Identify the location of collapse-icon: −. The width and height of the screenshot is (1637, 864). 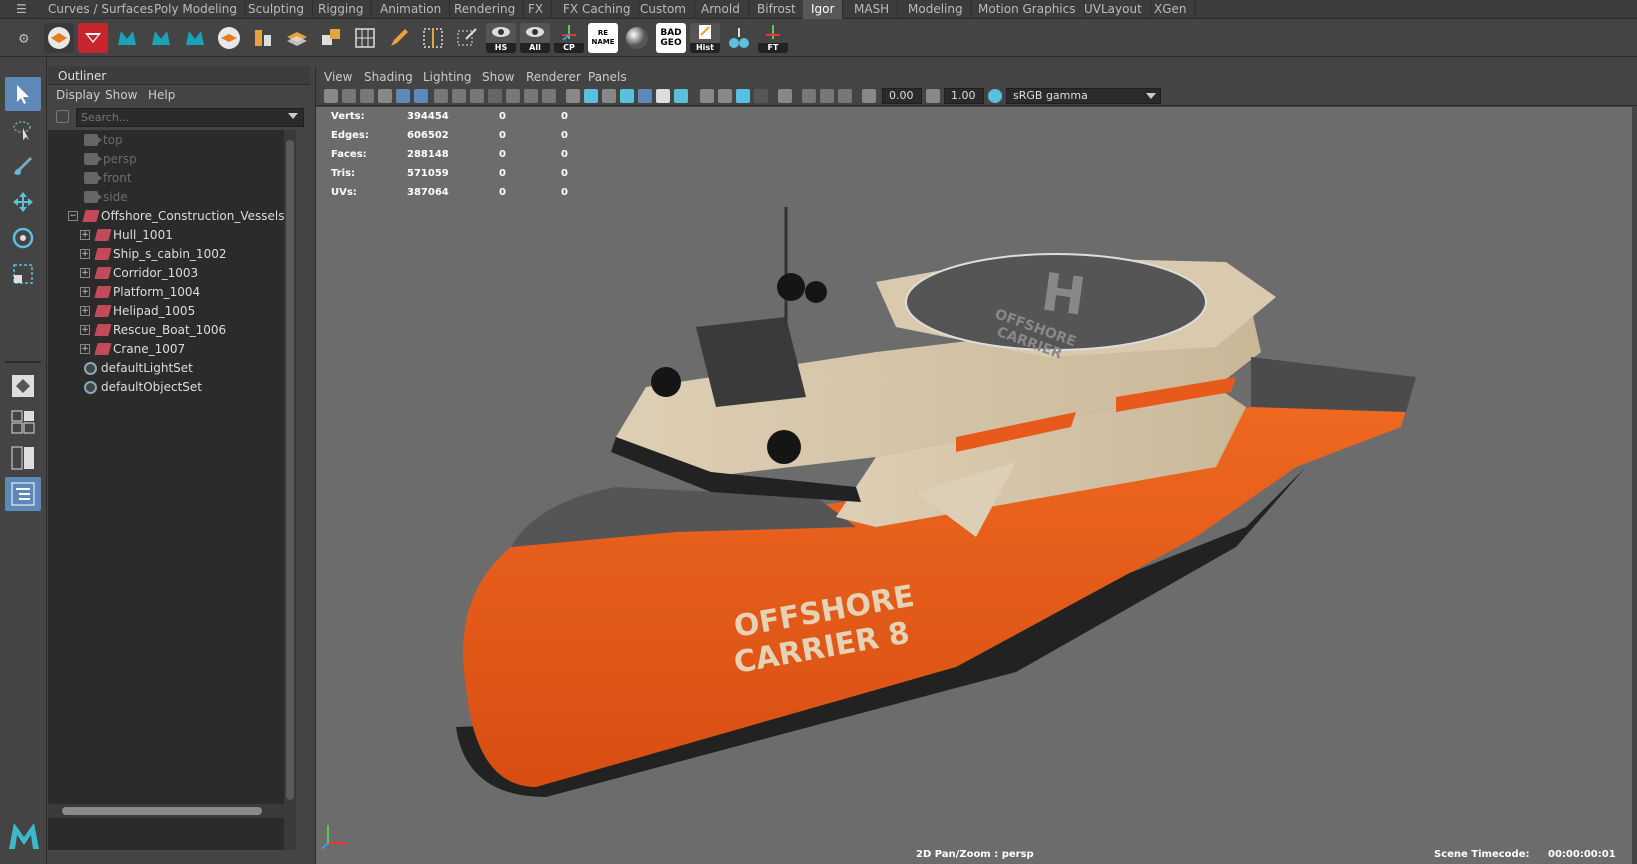
(73, 216).